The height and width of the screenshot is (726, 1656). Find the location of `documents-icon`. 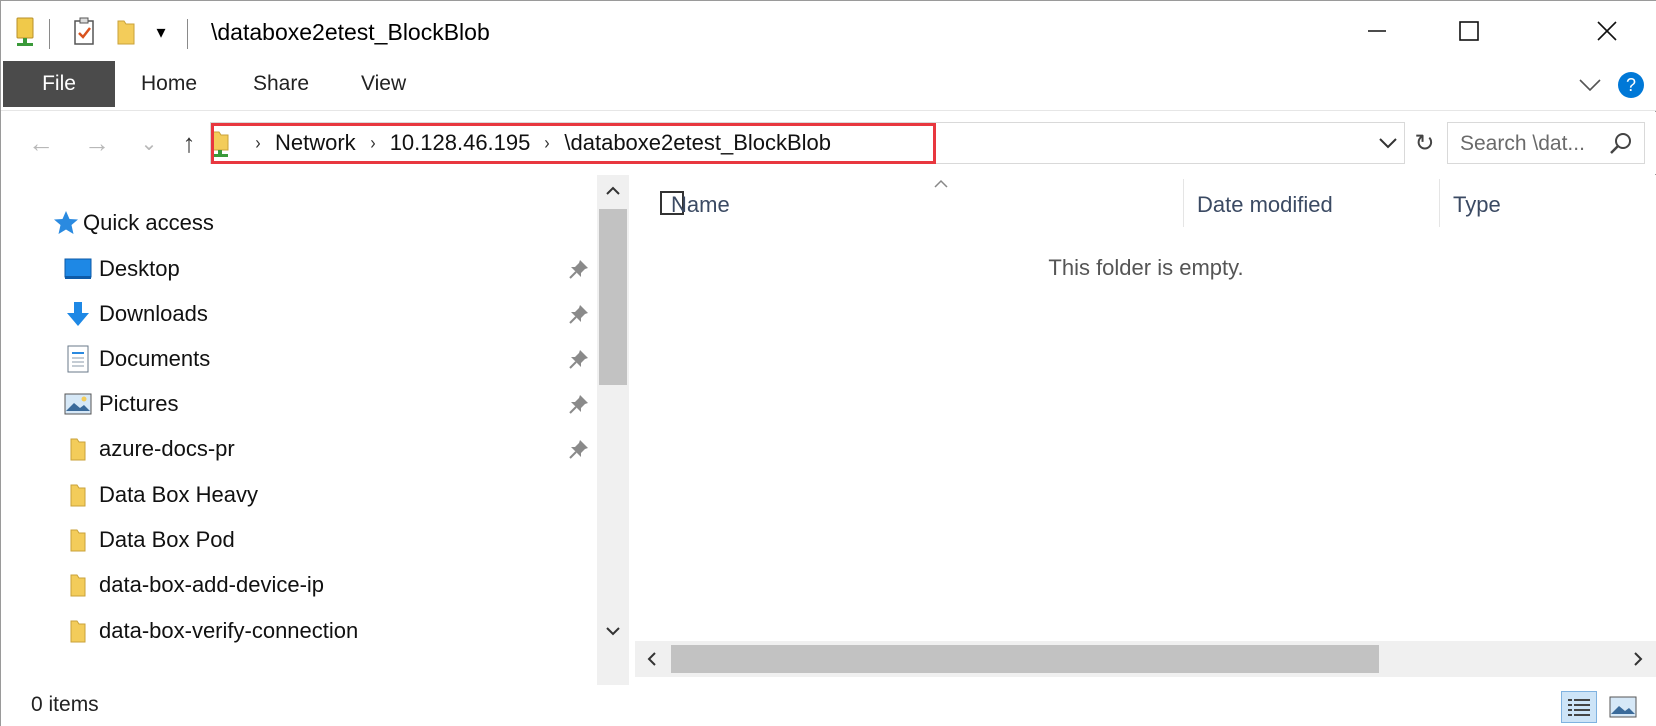

documents-icon is located at coordinates (78, 359).